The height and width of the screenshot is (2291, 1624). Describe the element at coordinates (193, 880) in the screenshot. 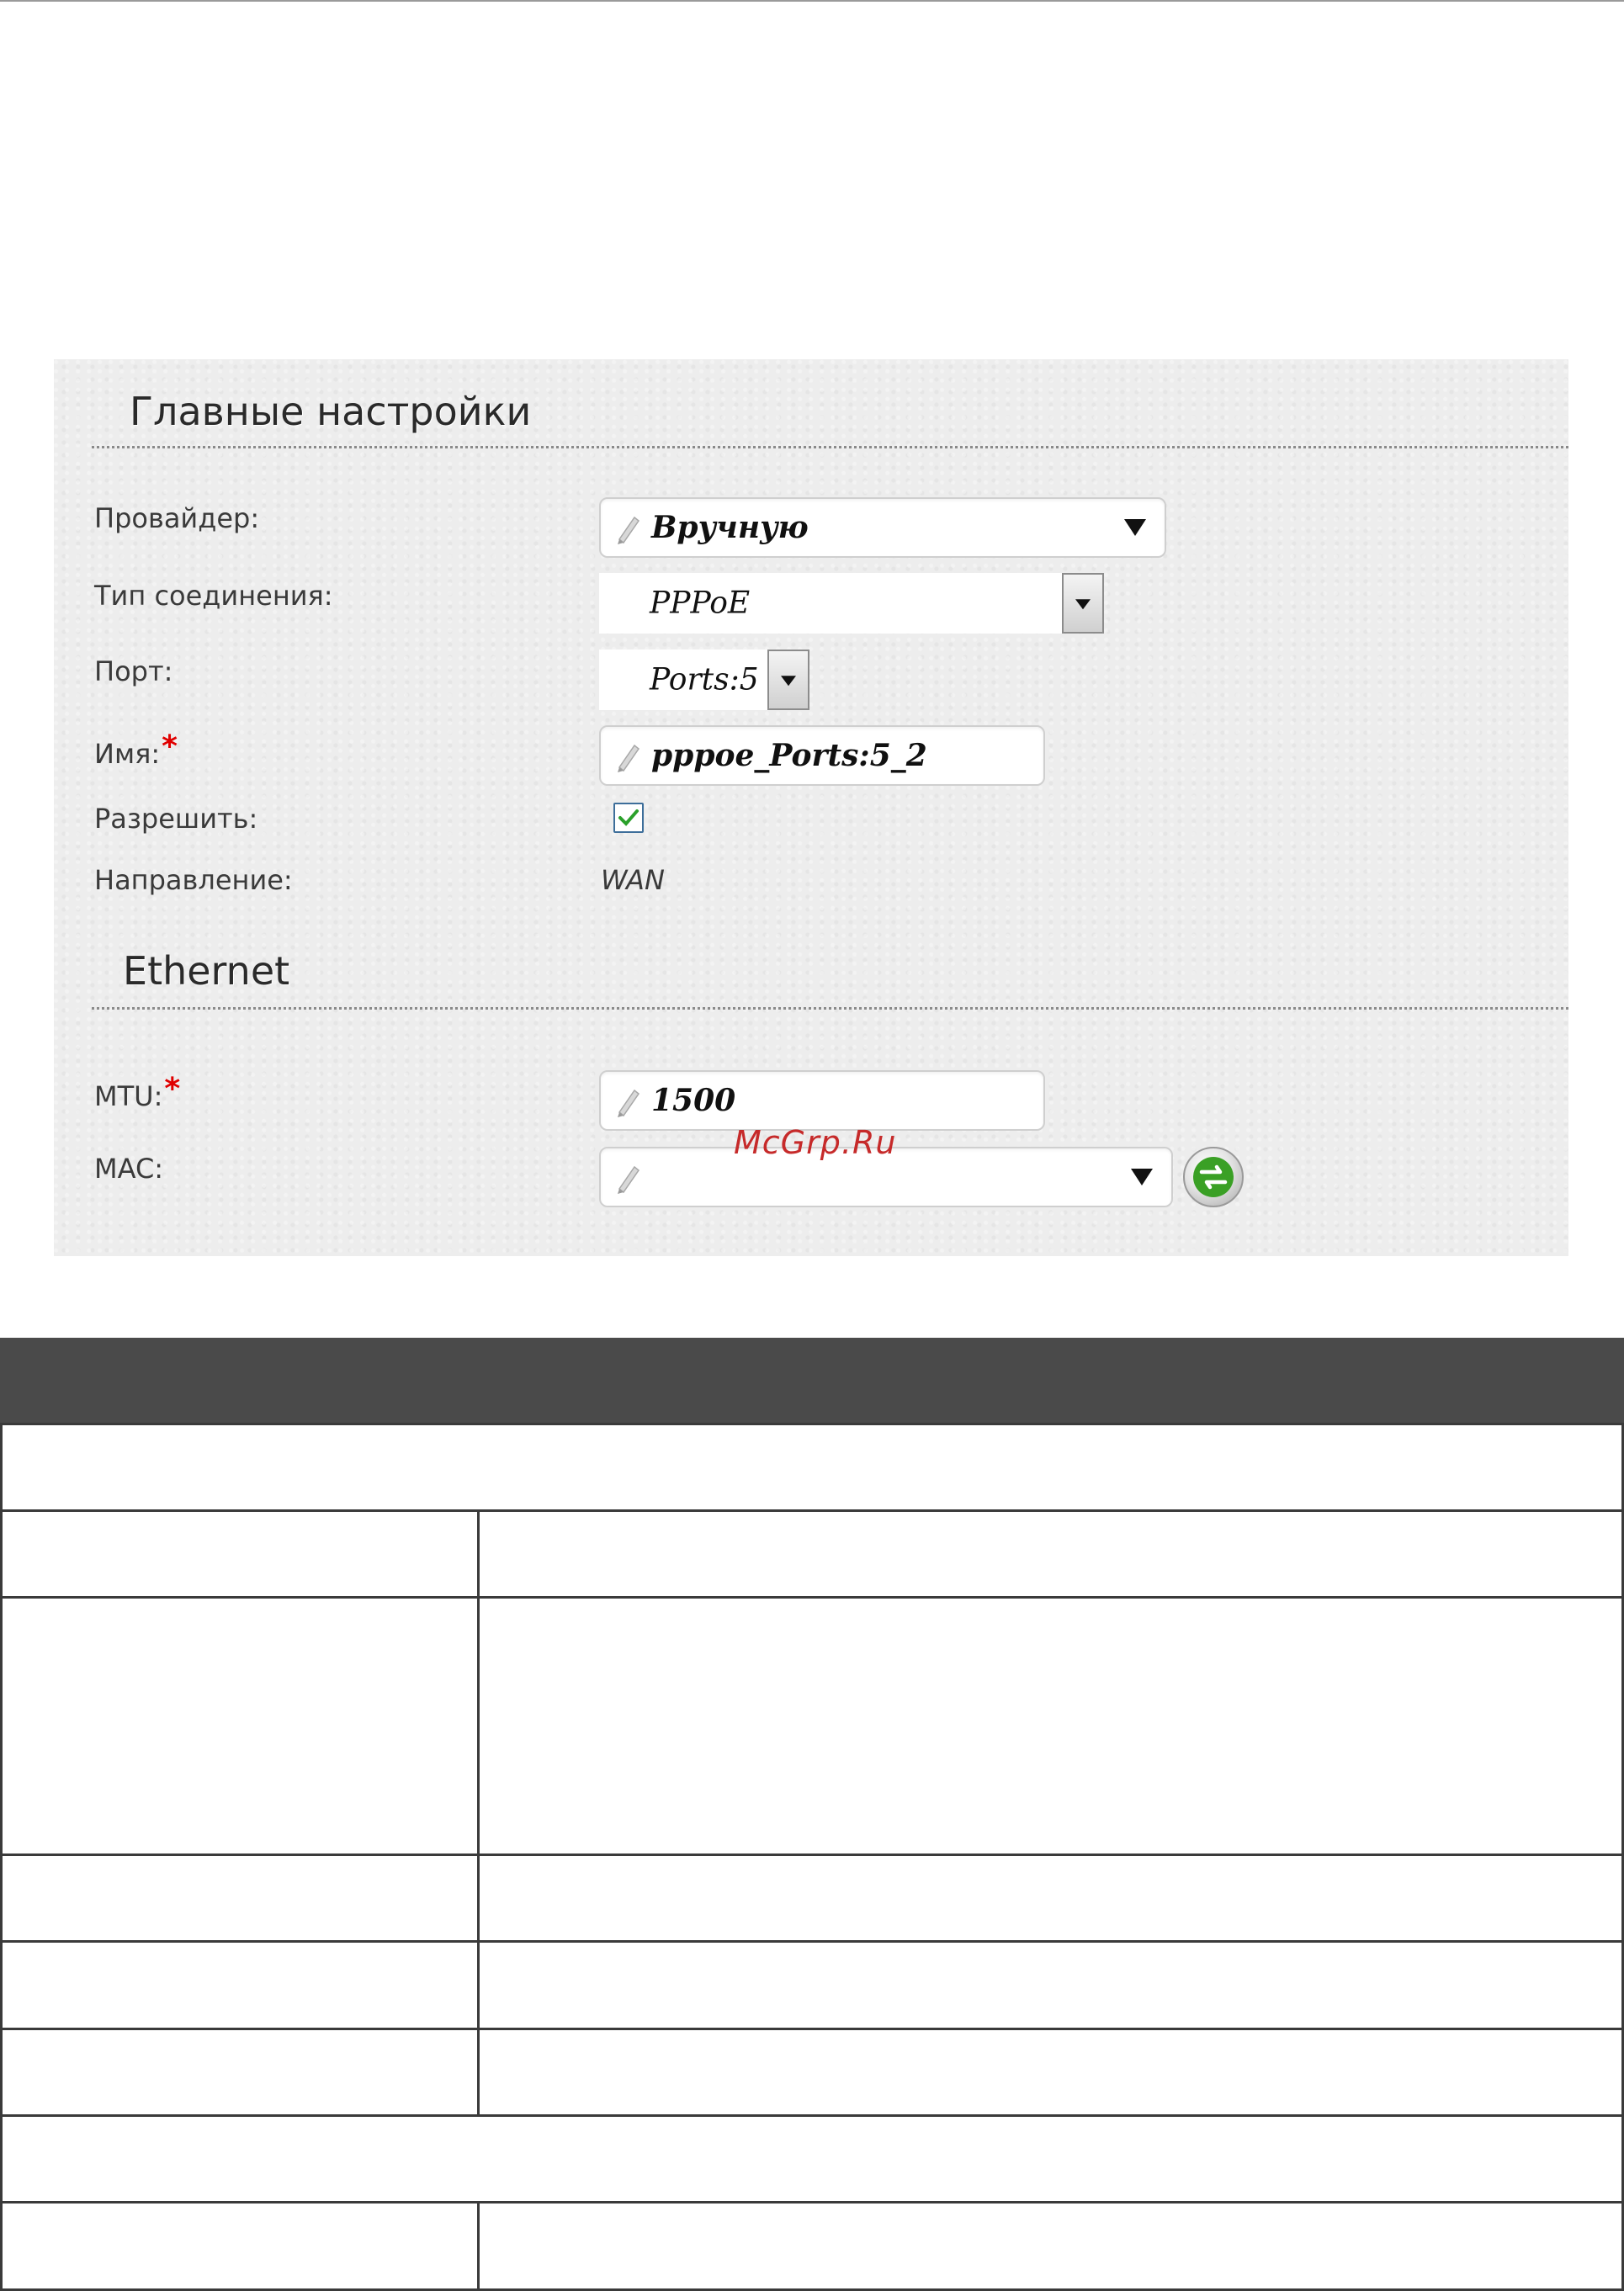

I see `direction-label: Направление:` at that location.